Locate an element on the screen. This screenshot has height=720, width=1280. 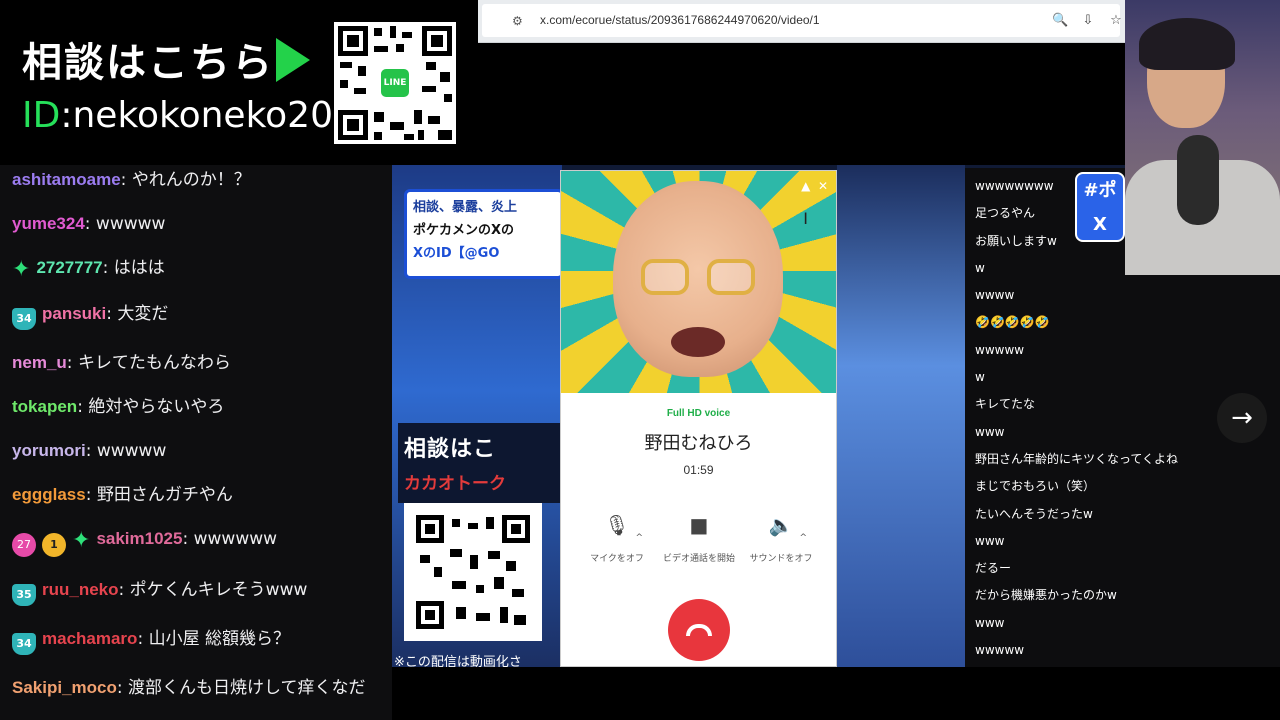
chat-text: ポケくんキレそうwww is located at coordinates (218, 590).